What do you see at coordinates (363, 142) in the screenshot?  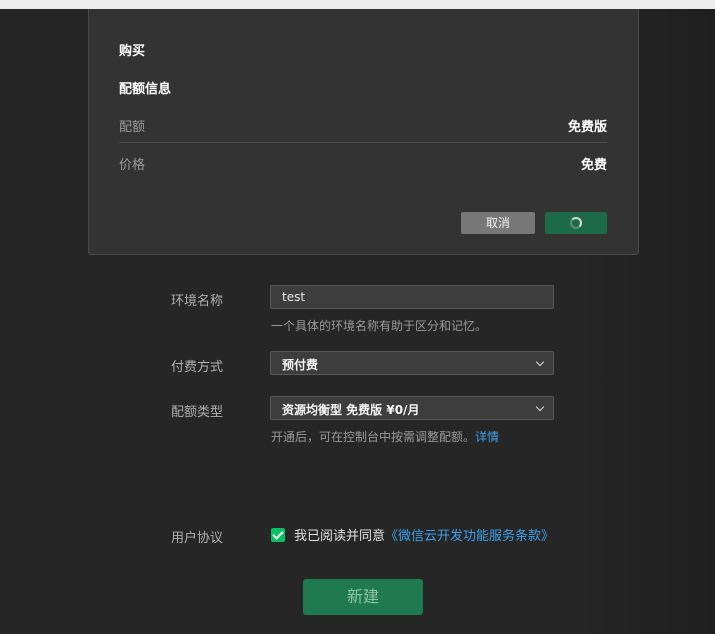 I see `row-divider` at bounding box center [363, 142].